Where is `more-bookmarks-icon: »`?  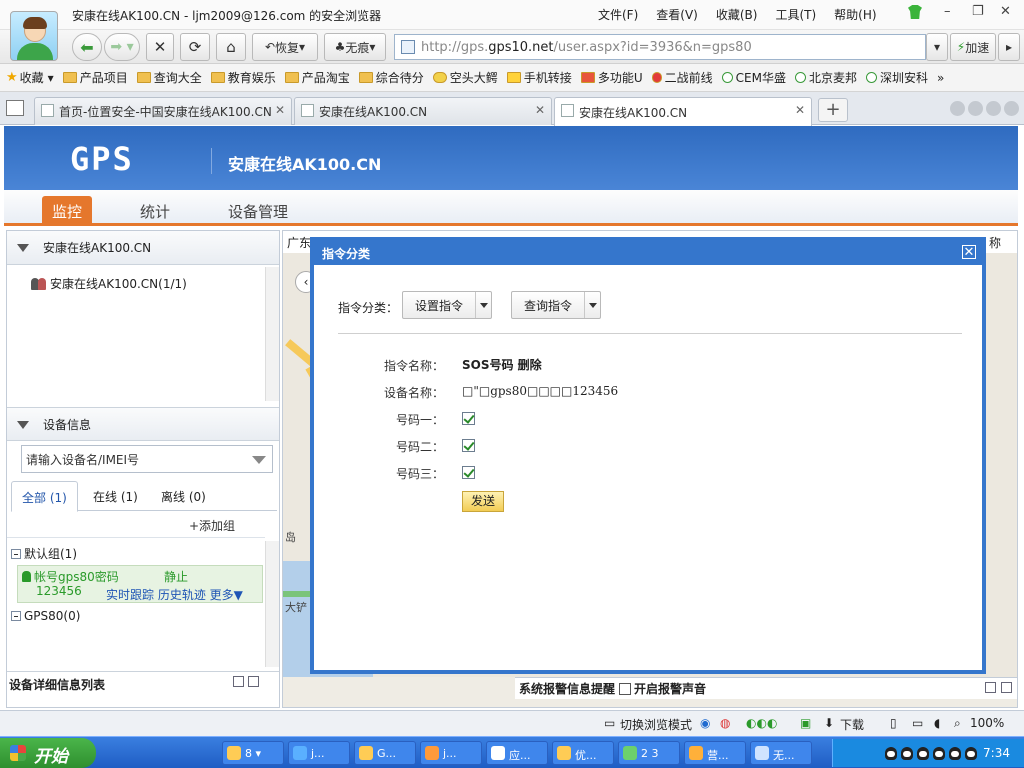
more-bookmarks-icon: » is located at coordinates (940, 78).